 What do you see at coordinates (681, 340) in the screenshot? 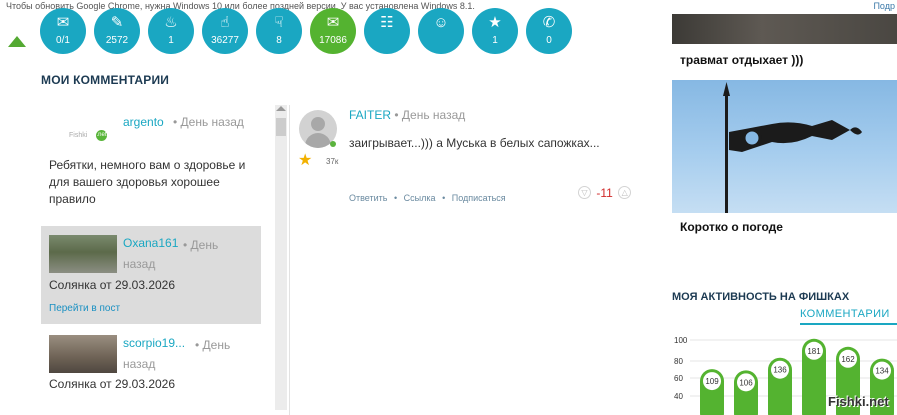
I see `y-tick-label: 100` at bounding box center [681, 340].